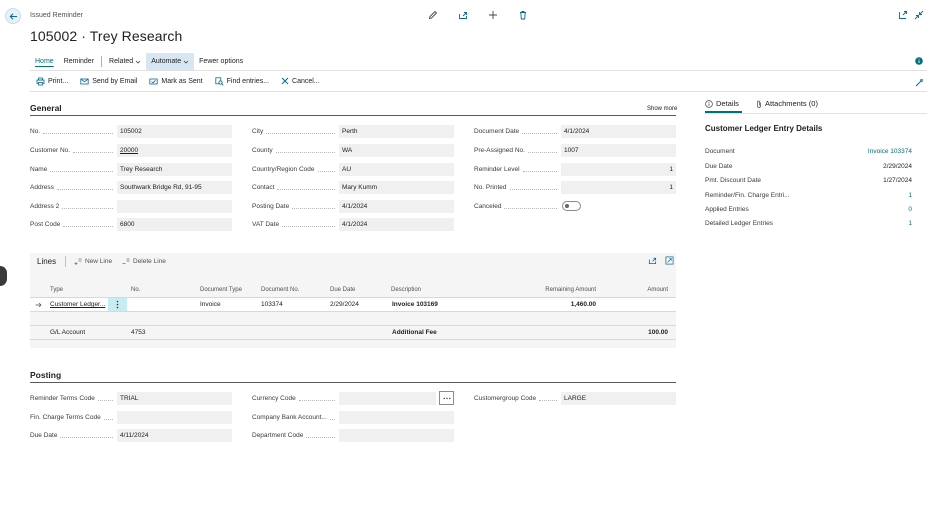 The width and height of the screenshot is (940, 514). Describe the element at coordinates (517, 398) in the screenshot. I see `field-label-customergroup-code: Customergroup Code` at that location.